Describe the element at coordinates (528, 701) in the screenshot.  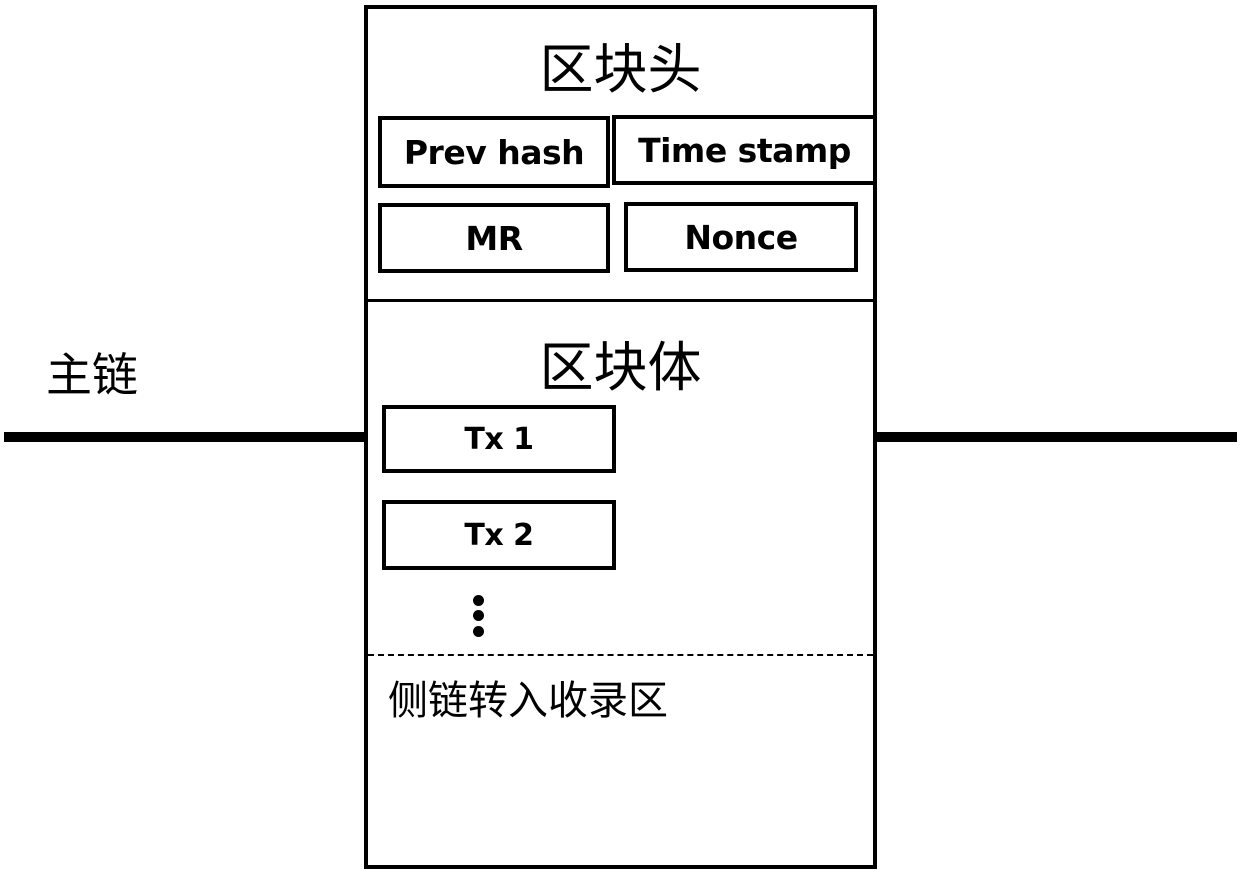
I see `sidechain-zone-label: 侧链转入收录区` at that location.